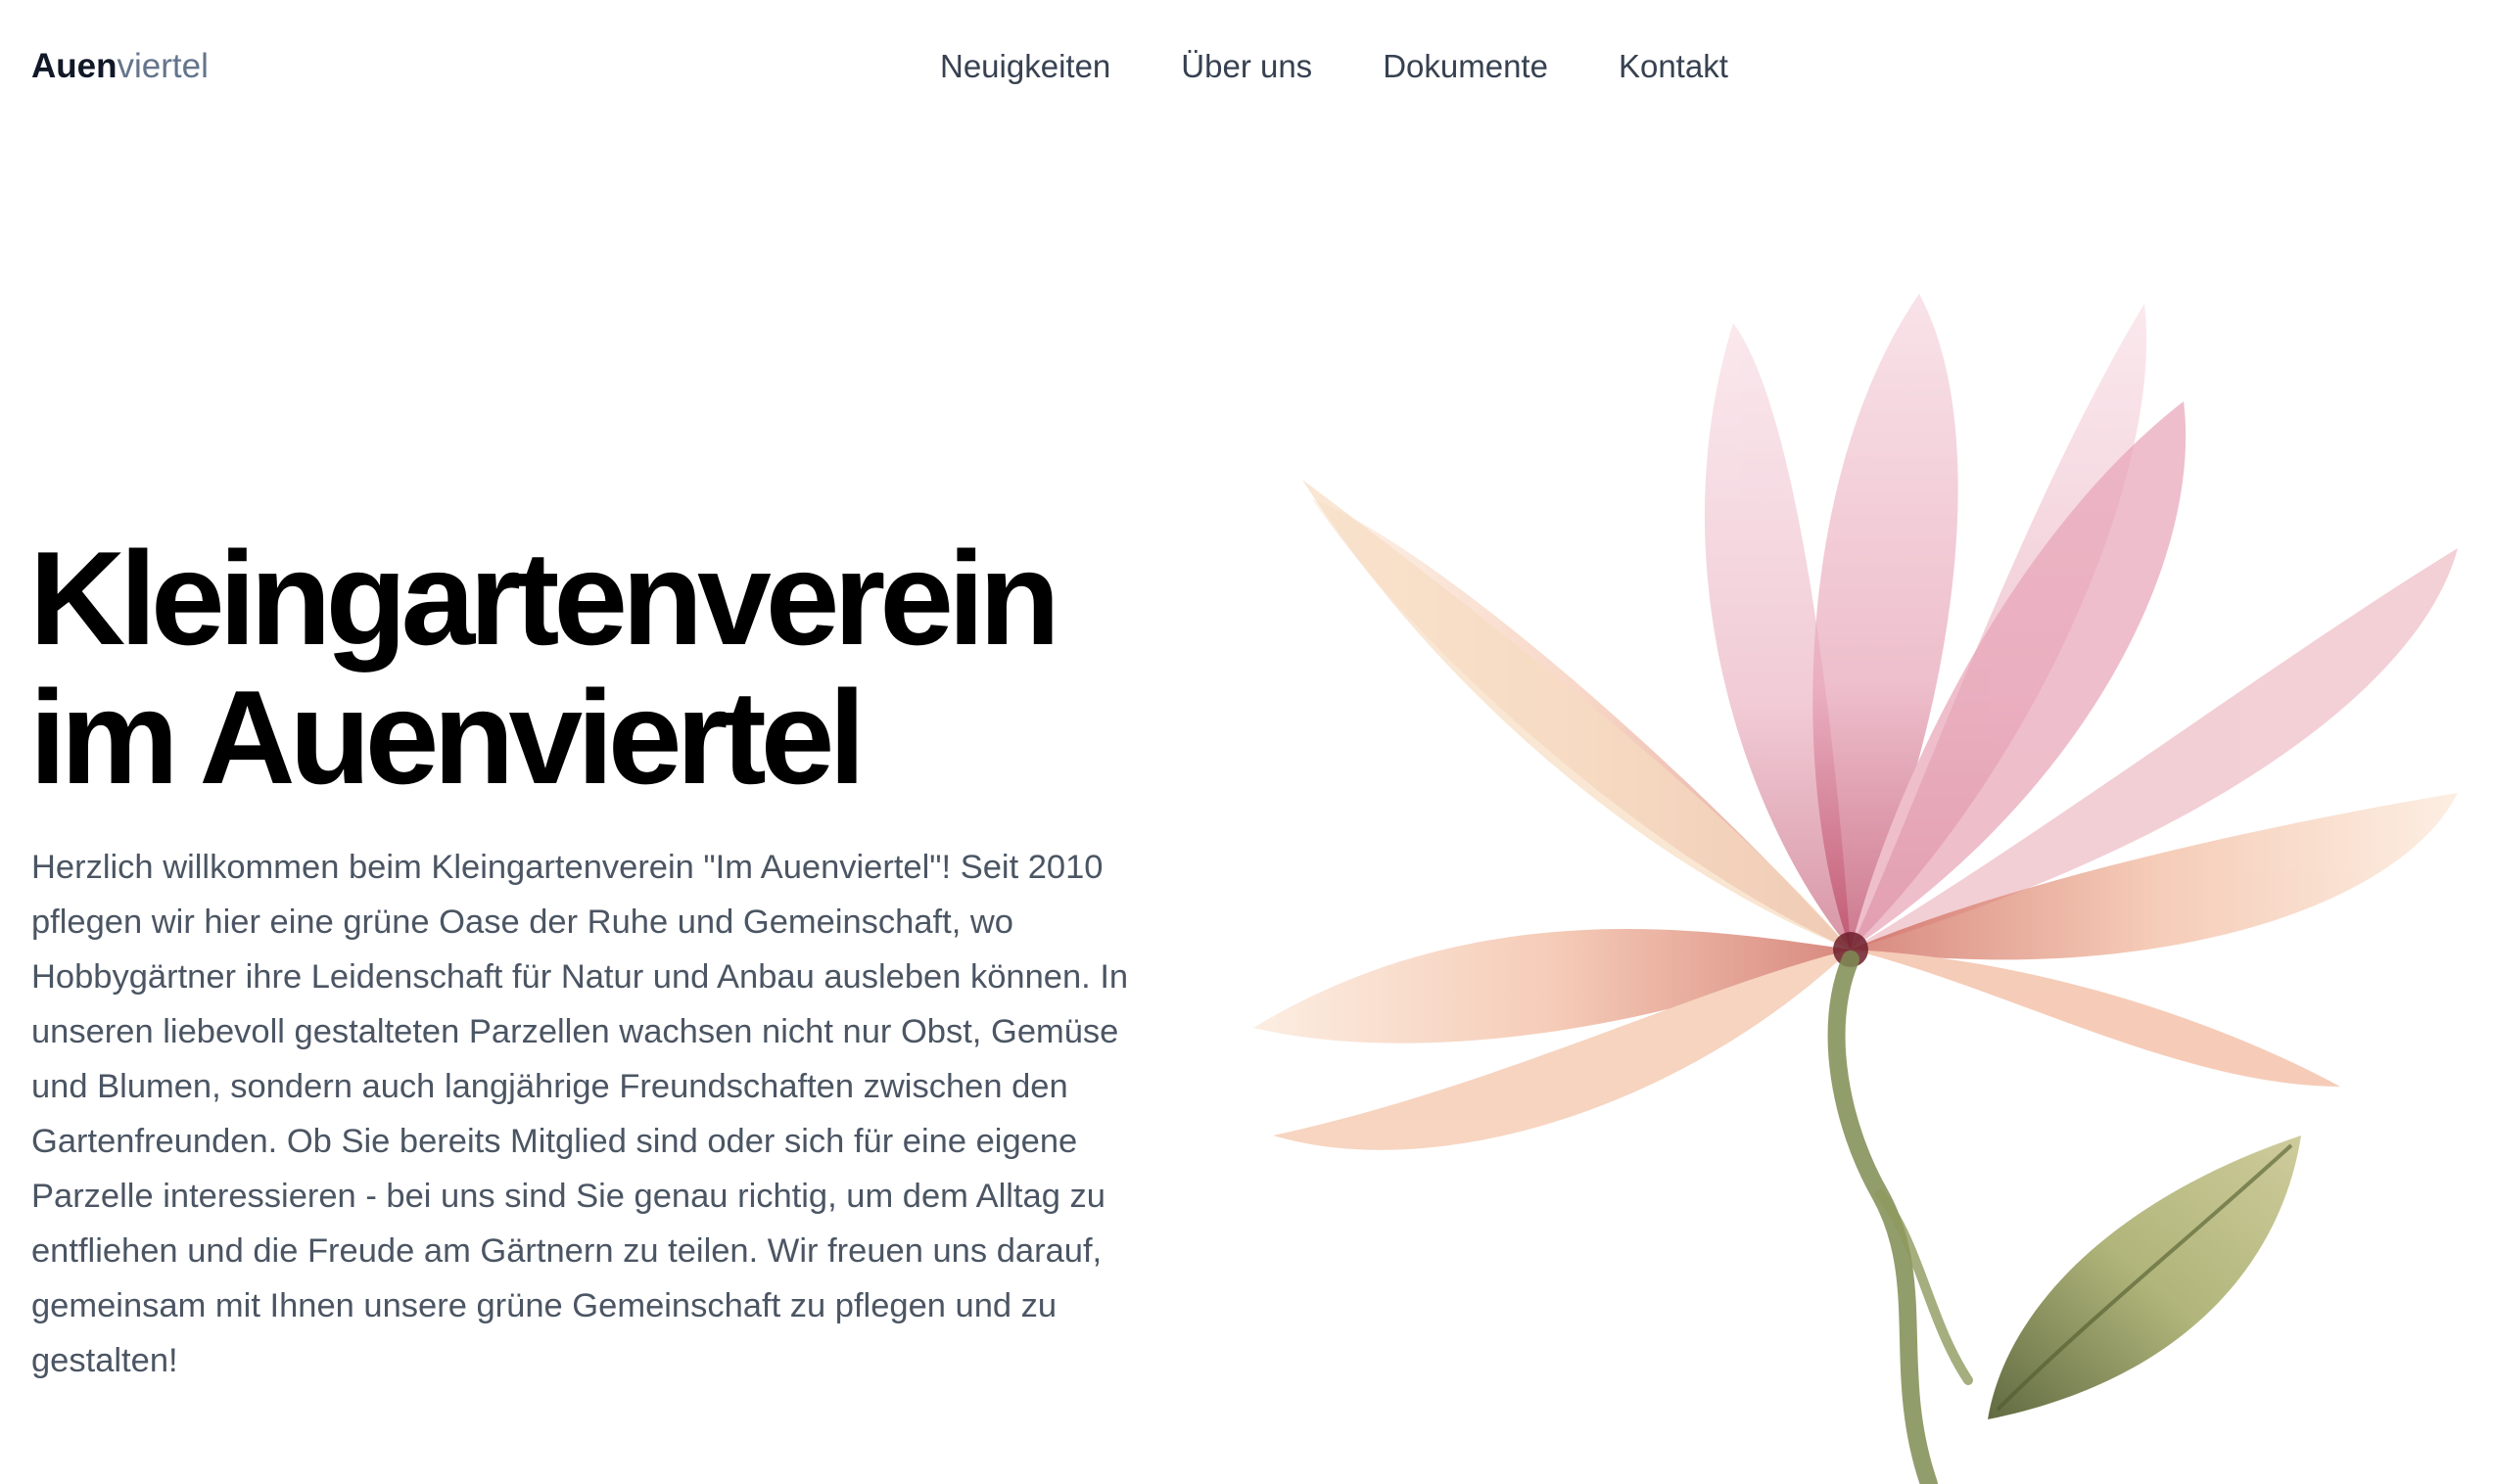 Image resolution: width=2493 pixels, height=1484 pixels. I want to click on nav-item-dokumente: Dokumente, so click(1465, 66).